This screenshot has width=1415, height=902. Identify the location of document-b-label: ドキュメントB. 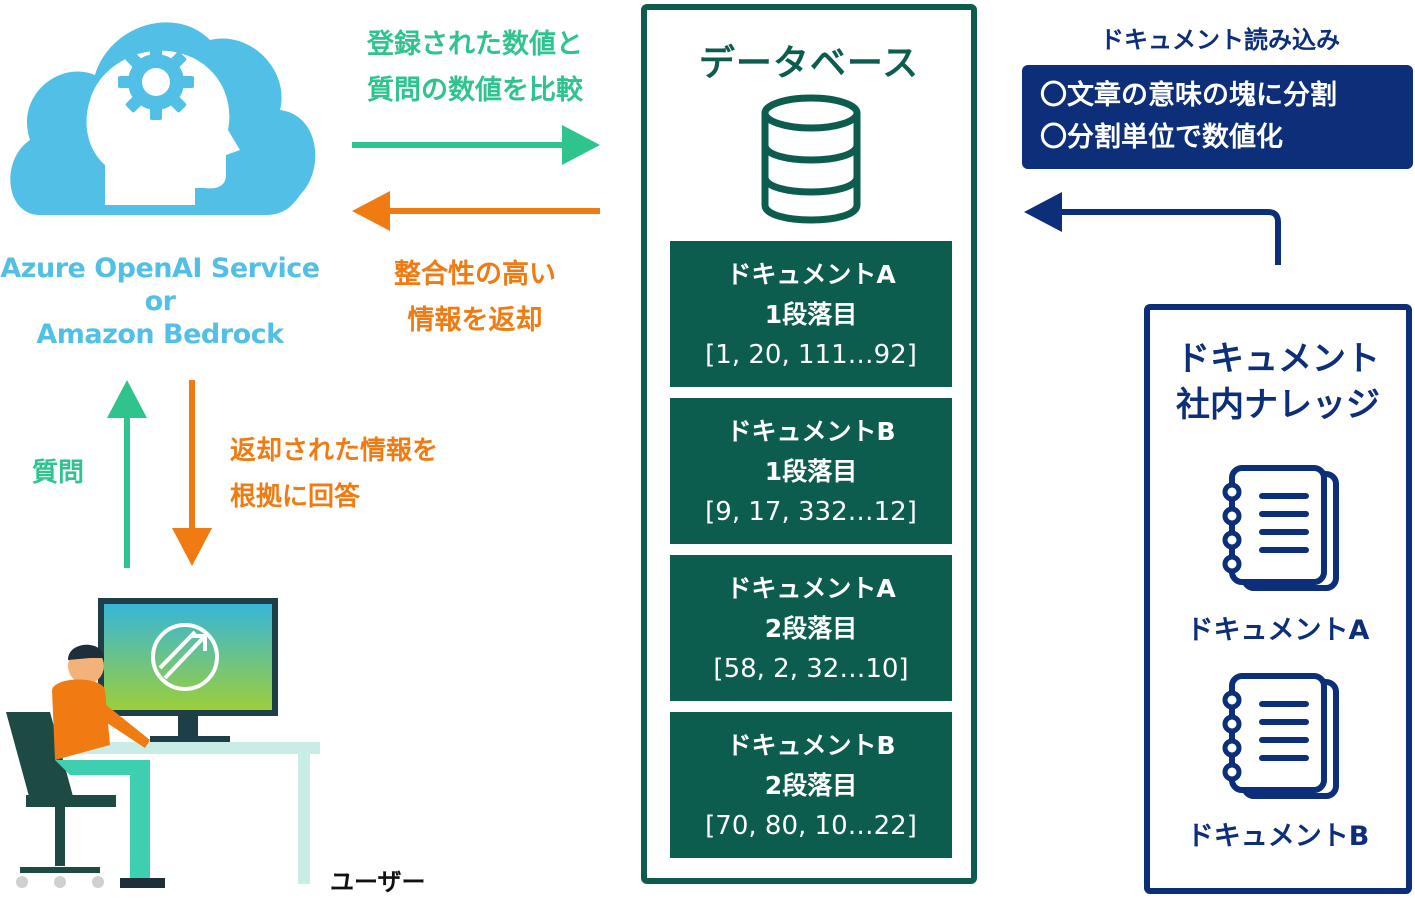
(1278, 836).